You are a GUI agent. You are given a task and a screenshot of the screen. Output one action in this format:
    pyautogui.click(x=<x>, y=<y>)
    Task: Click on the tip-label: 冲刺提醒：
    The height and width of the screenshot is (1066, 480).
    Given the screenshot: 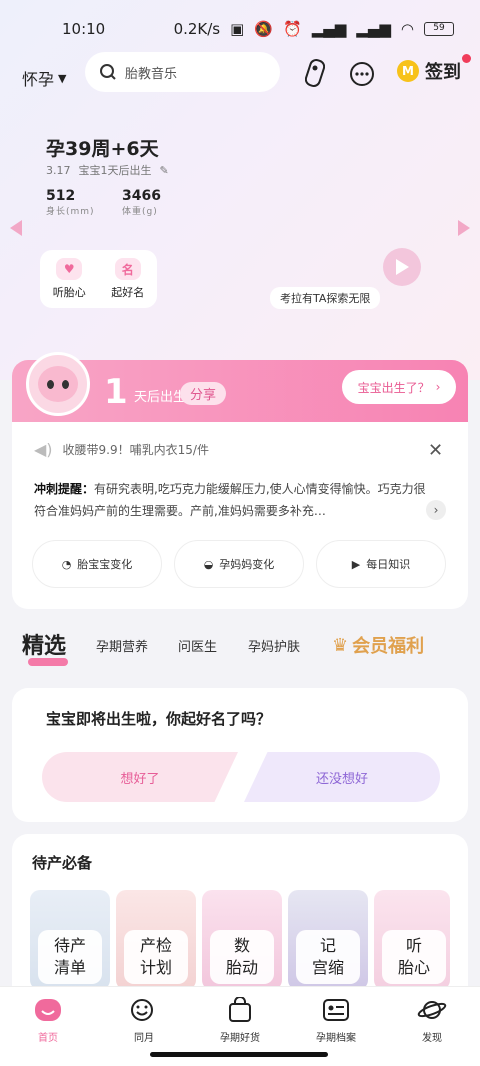 What is the action you would take?
    pyautogui.click(x=64, y=489)
    